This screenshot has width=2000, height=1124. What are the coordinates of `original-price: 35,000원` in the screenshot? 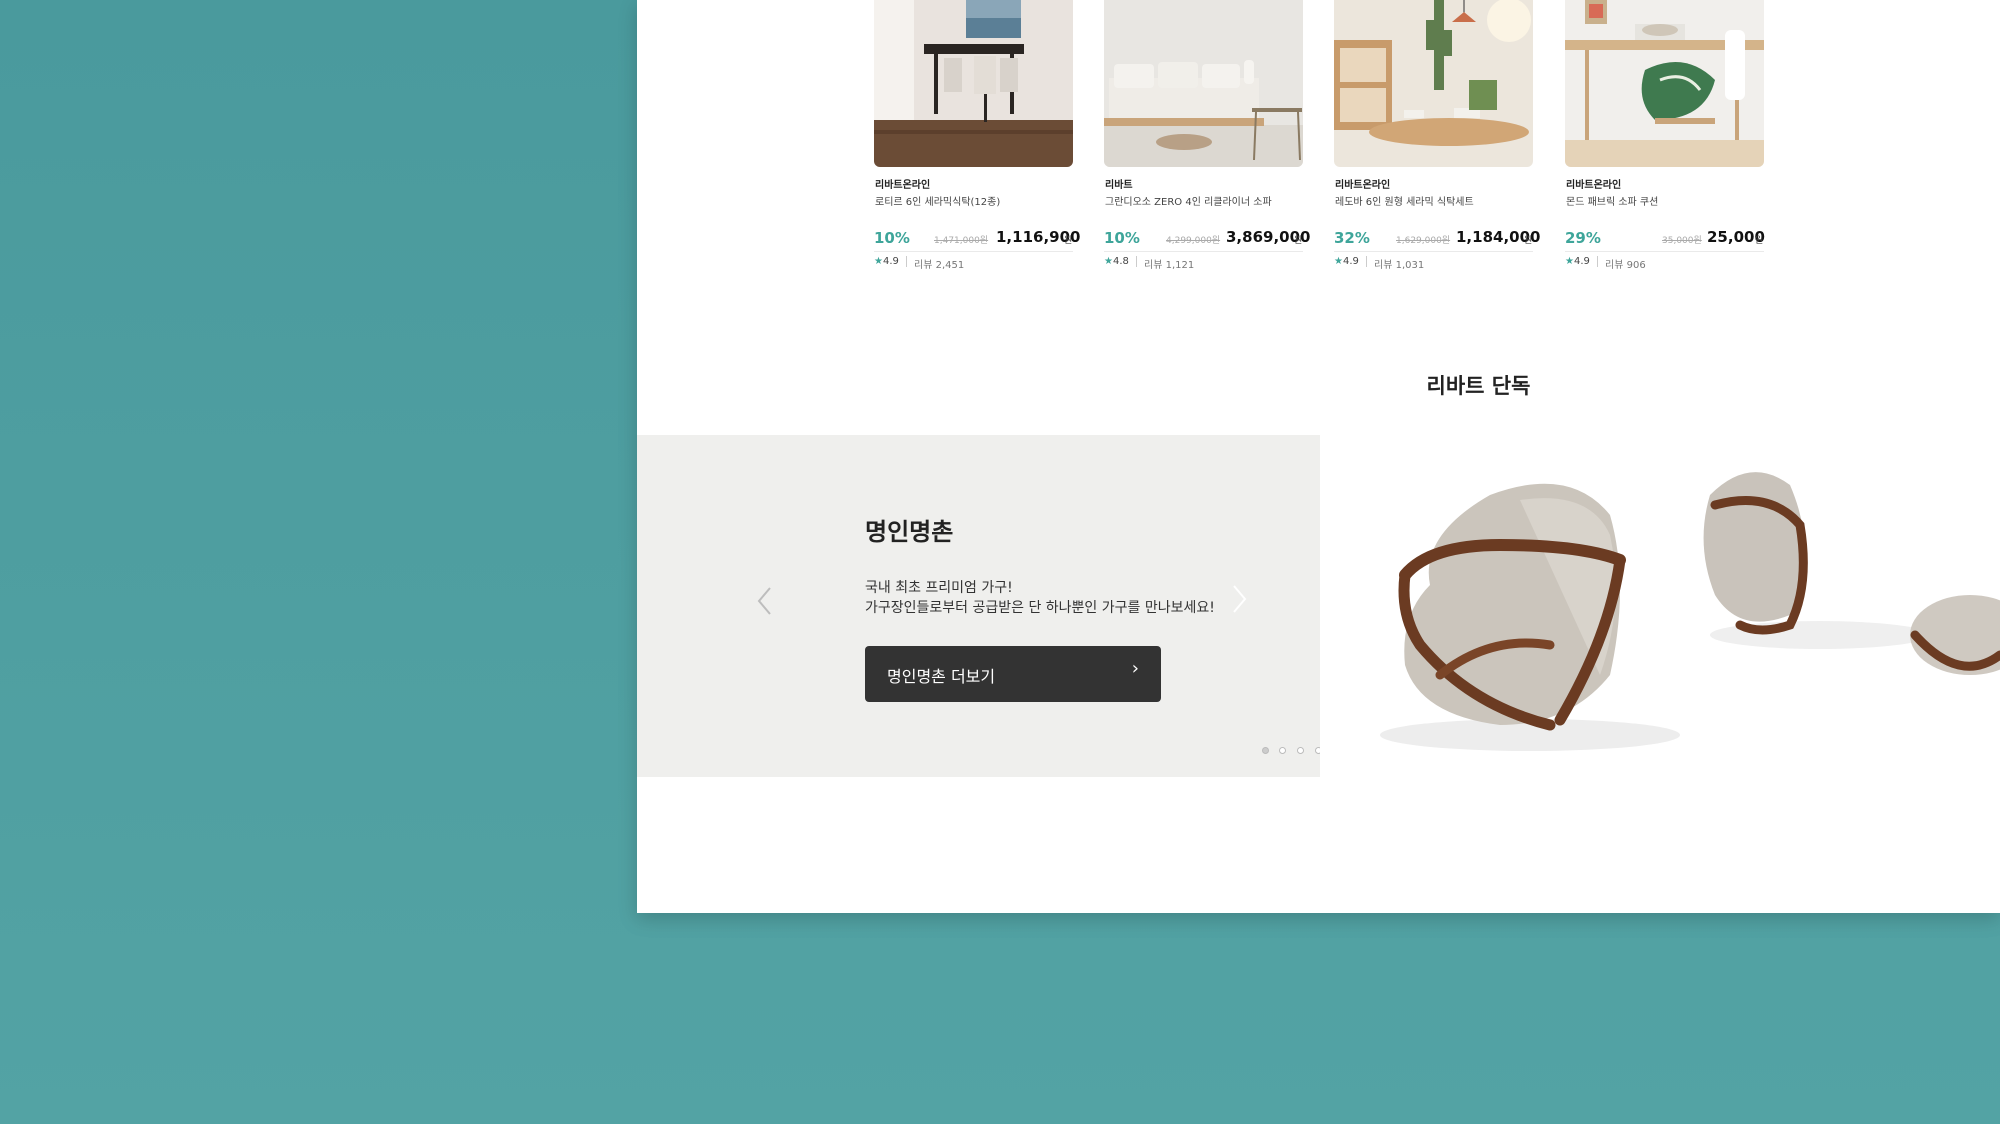 It's located at (1682, 241).